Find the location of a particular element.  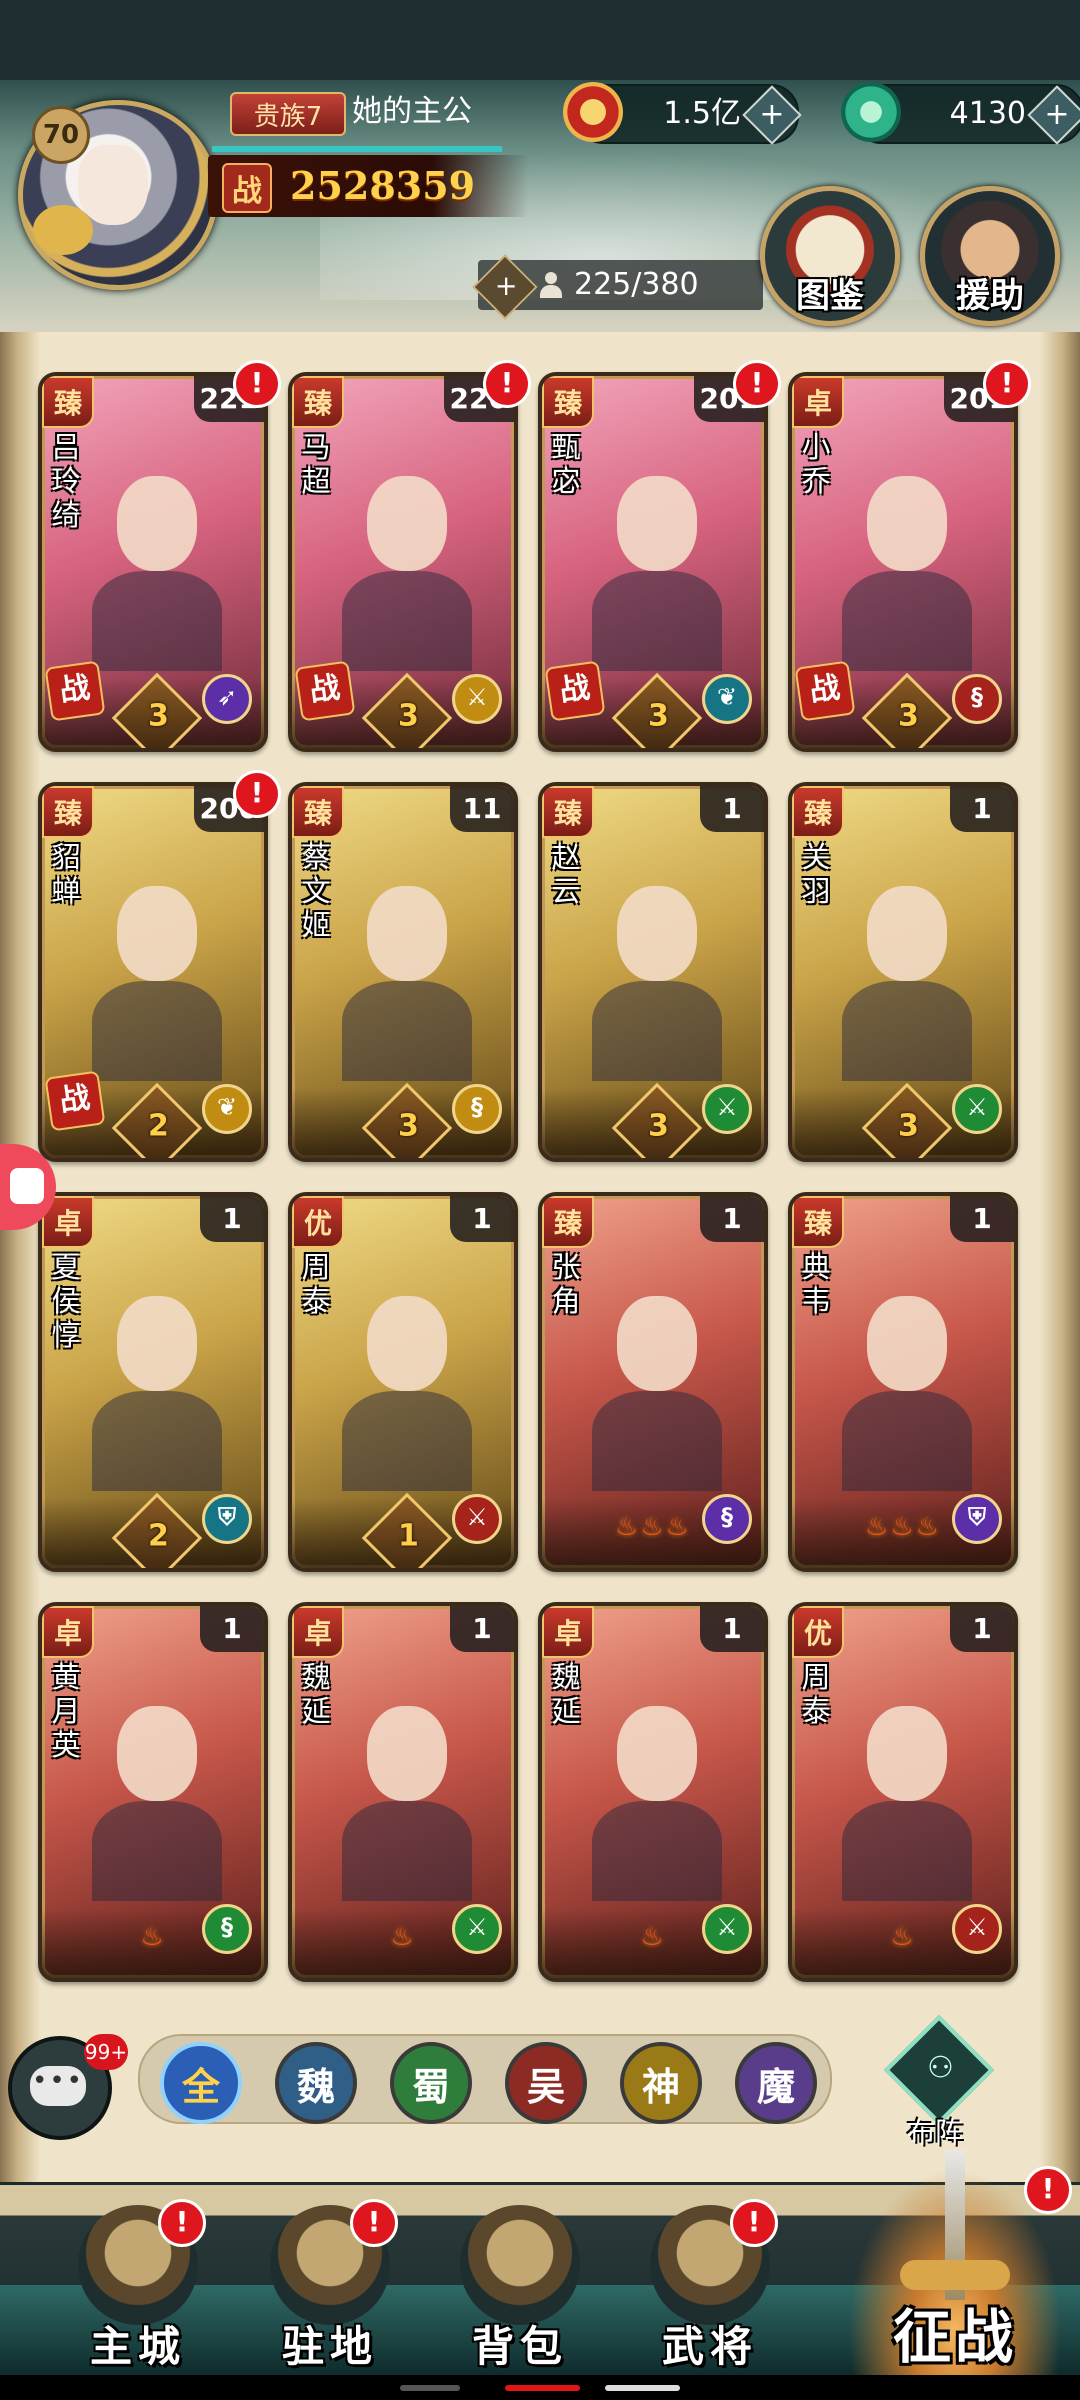

hero-card: 臻典韦 1 ⛨ ♨♨♨ is located at coordinates (903, 1382).